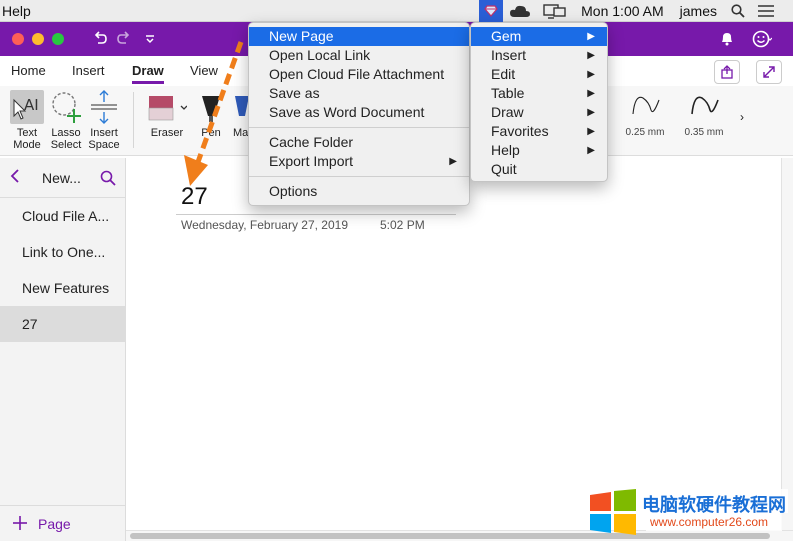 The height and width of the screenshot is (541, 793). I want to click on spotlight-search-icon, so click(738, 11).